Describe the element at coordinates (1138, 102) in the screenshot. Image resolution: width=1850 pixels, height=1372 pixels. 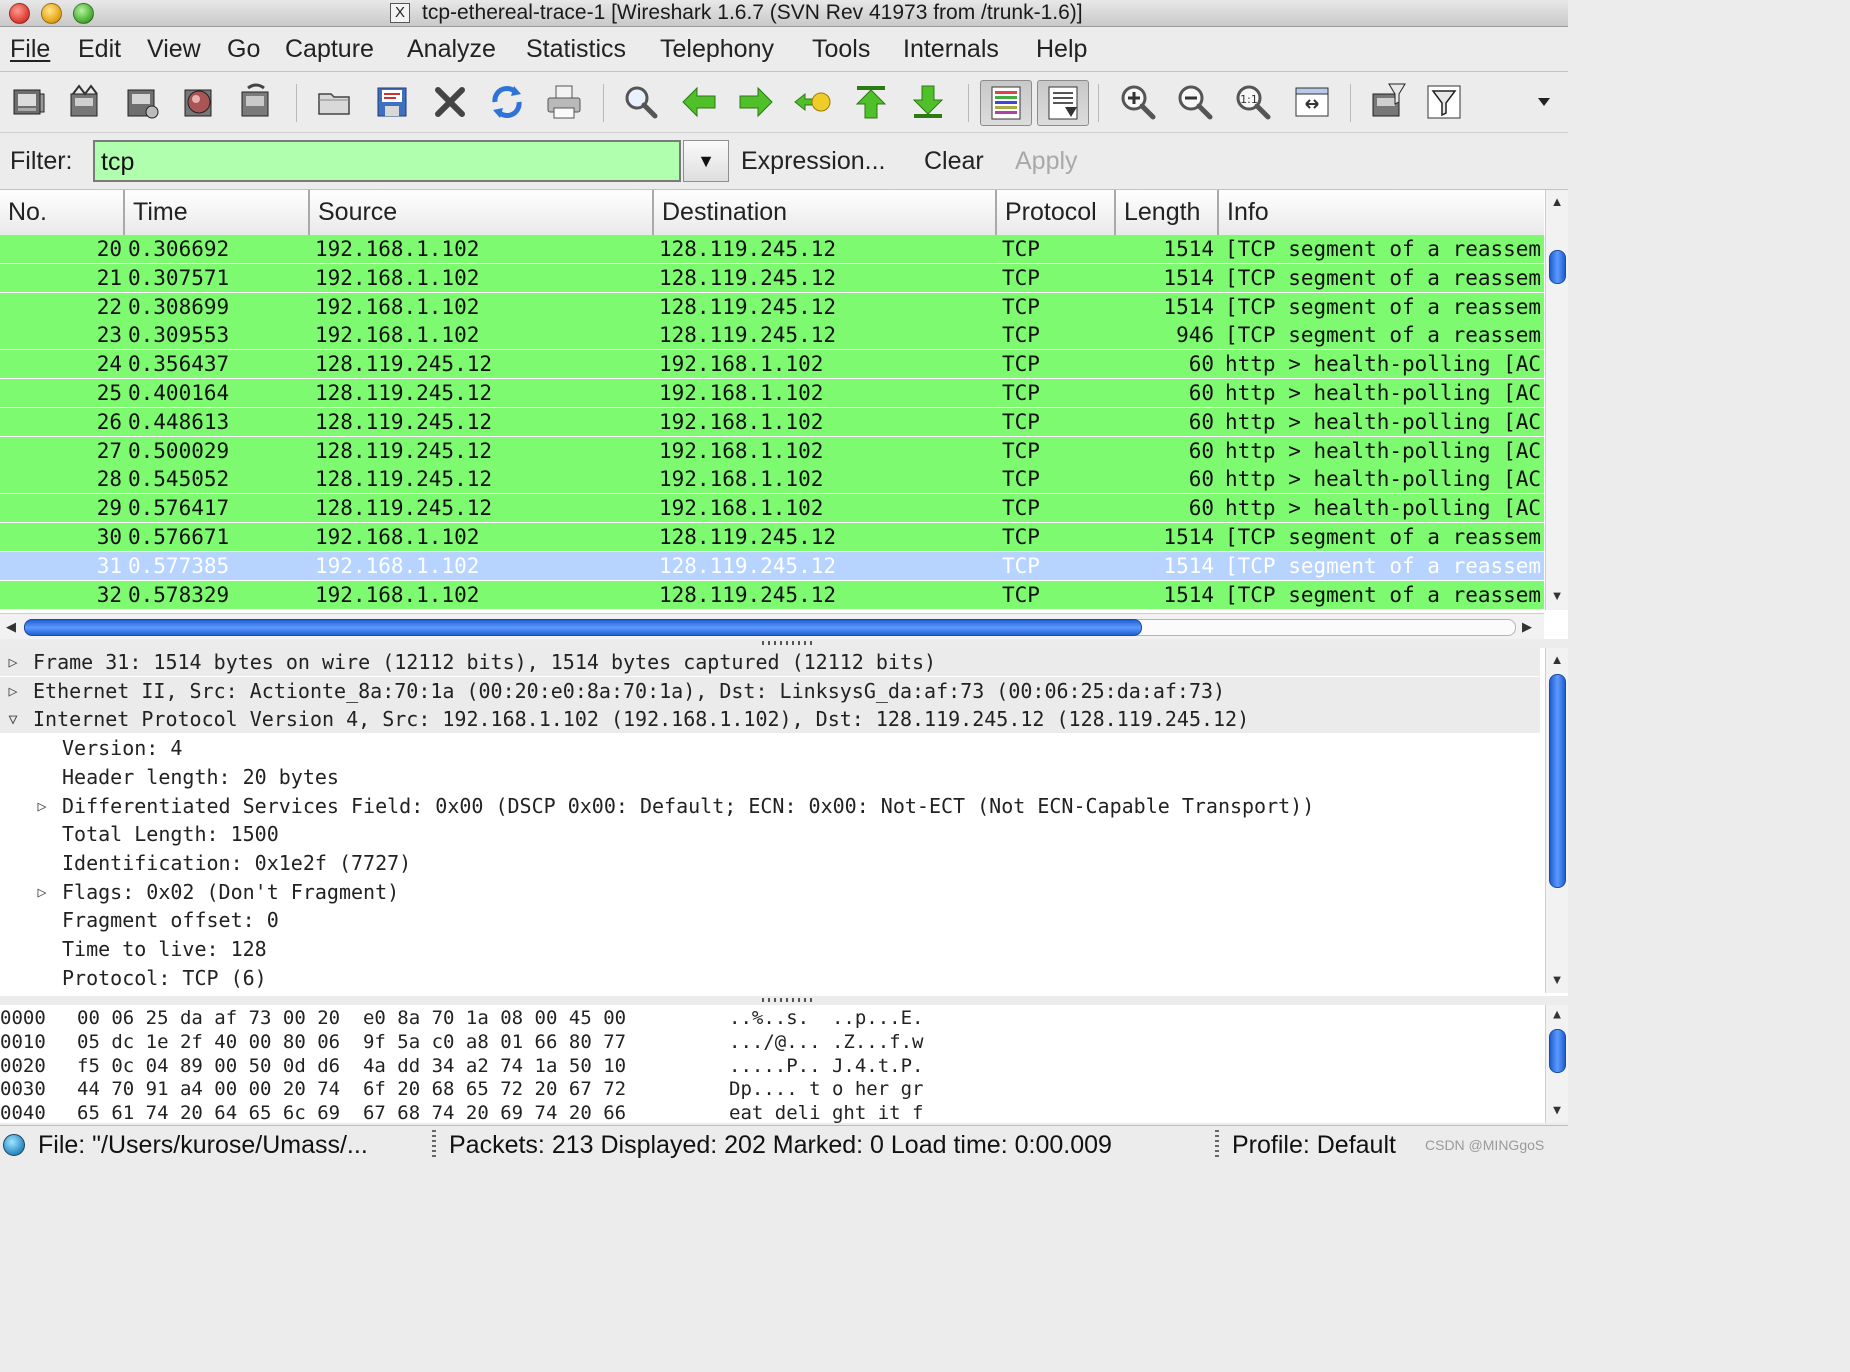
I see `zoom-in-icon` at that location.